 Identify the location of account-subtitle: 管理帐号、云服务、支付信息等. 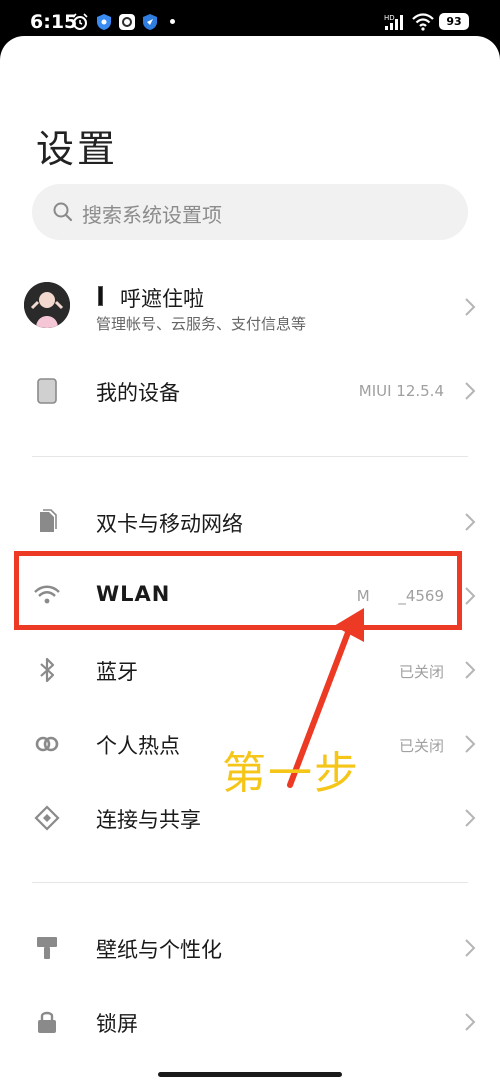
(201, 324).